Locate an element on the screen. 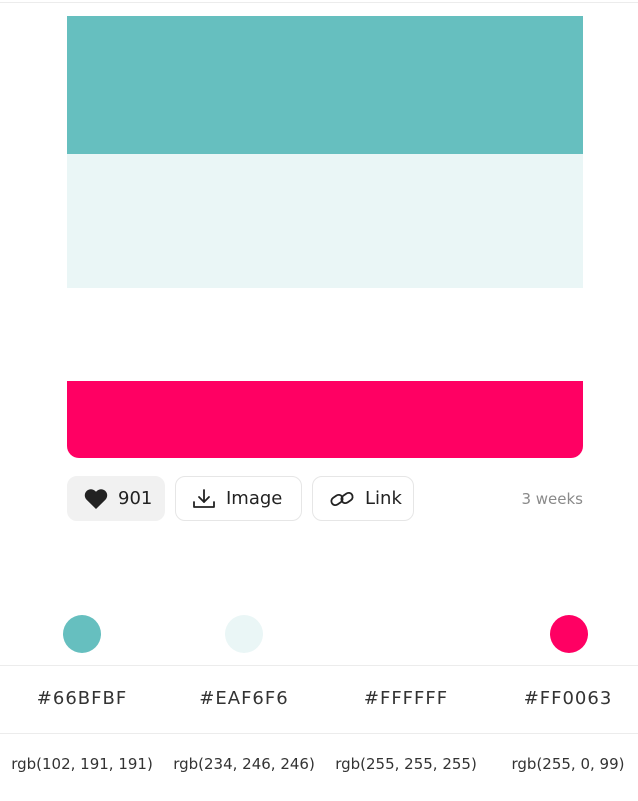  like-count: 901 is located at coordinates (135, 498).